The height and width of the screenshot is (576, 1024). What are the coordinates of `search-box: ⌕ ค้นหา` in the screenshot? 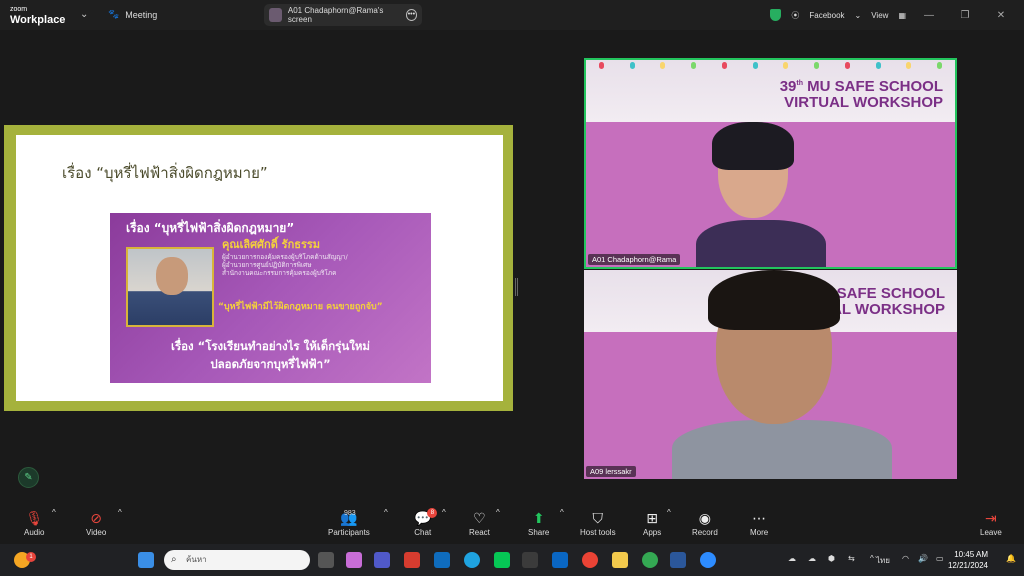 It's located at (237, 560).